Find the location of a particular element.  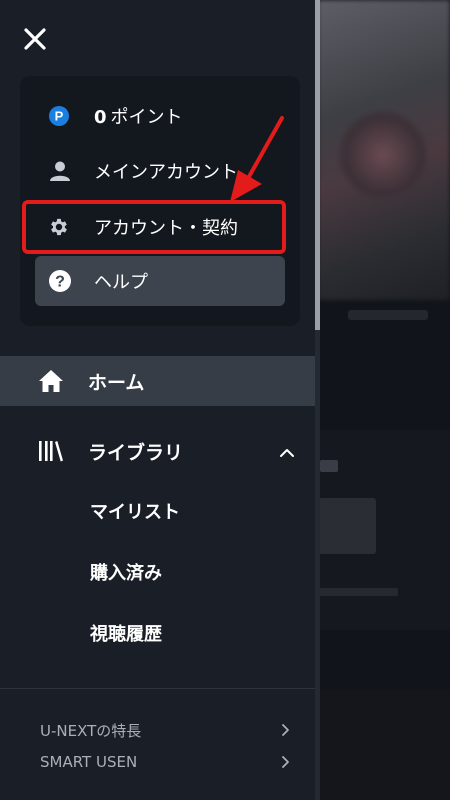

chevron-up-icon is located at coordinates (287, 453).